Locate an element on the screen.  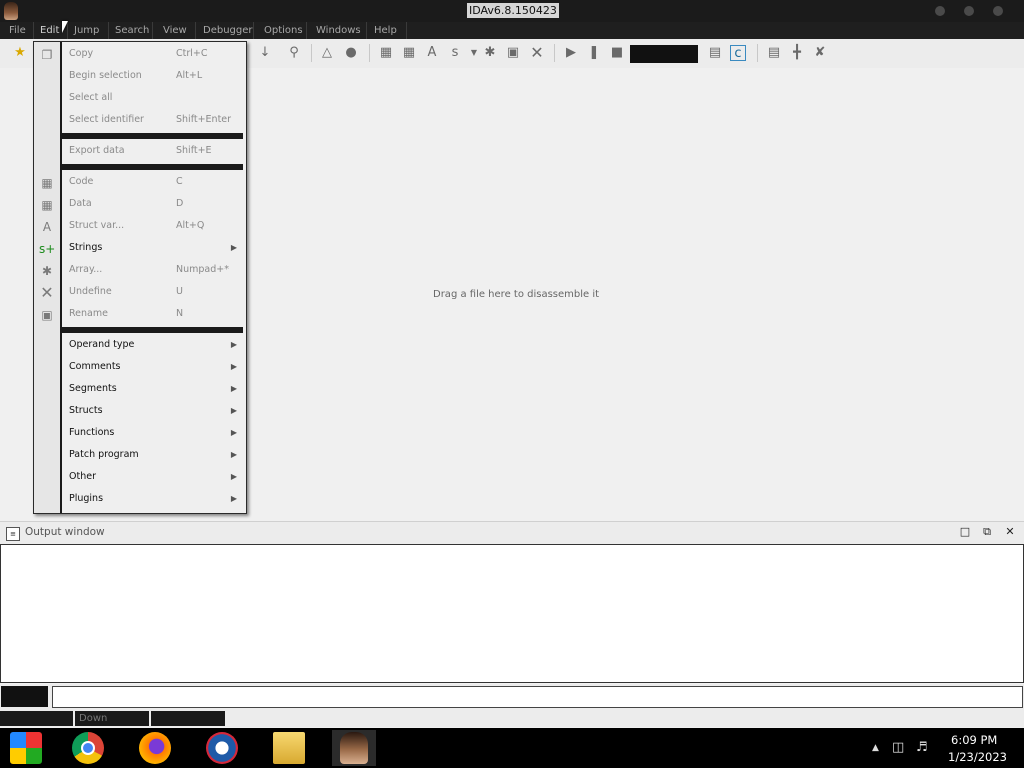
close-button is located at coordinates (998, 11).